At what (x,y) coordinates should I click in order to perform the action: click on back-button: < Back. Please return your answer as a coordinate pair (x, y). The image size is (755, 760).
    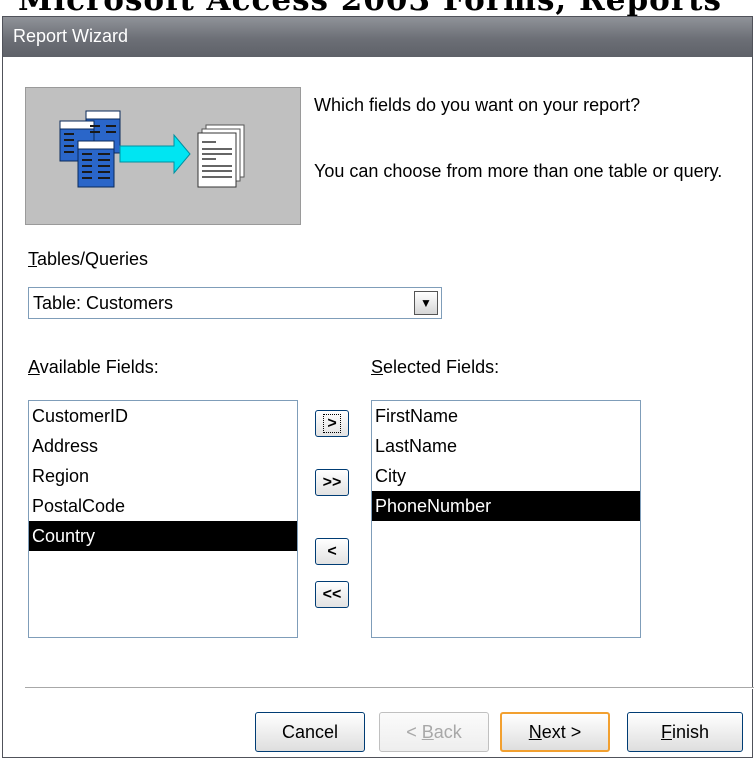
    Looking at the image, I should click on (434, 732).